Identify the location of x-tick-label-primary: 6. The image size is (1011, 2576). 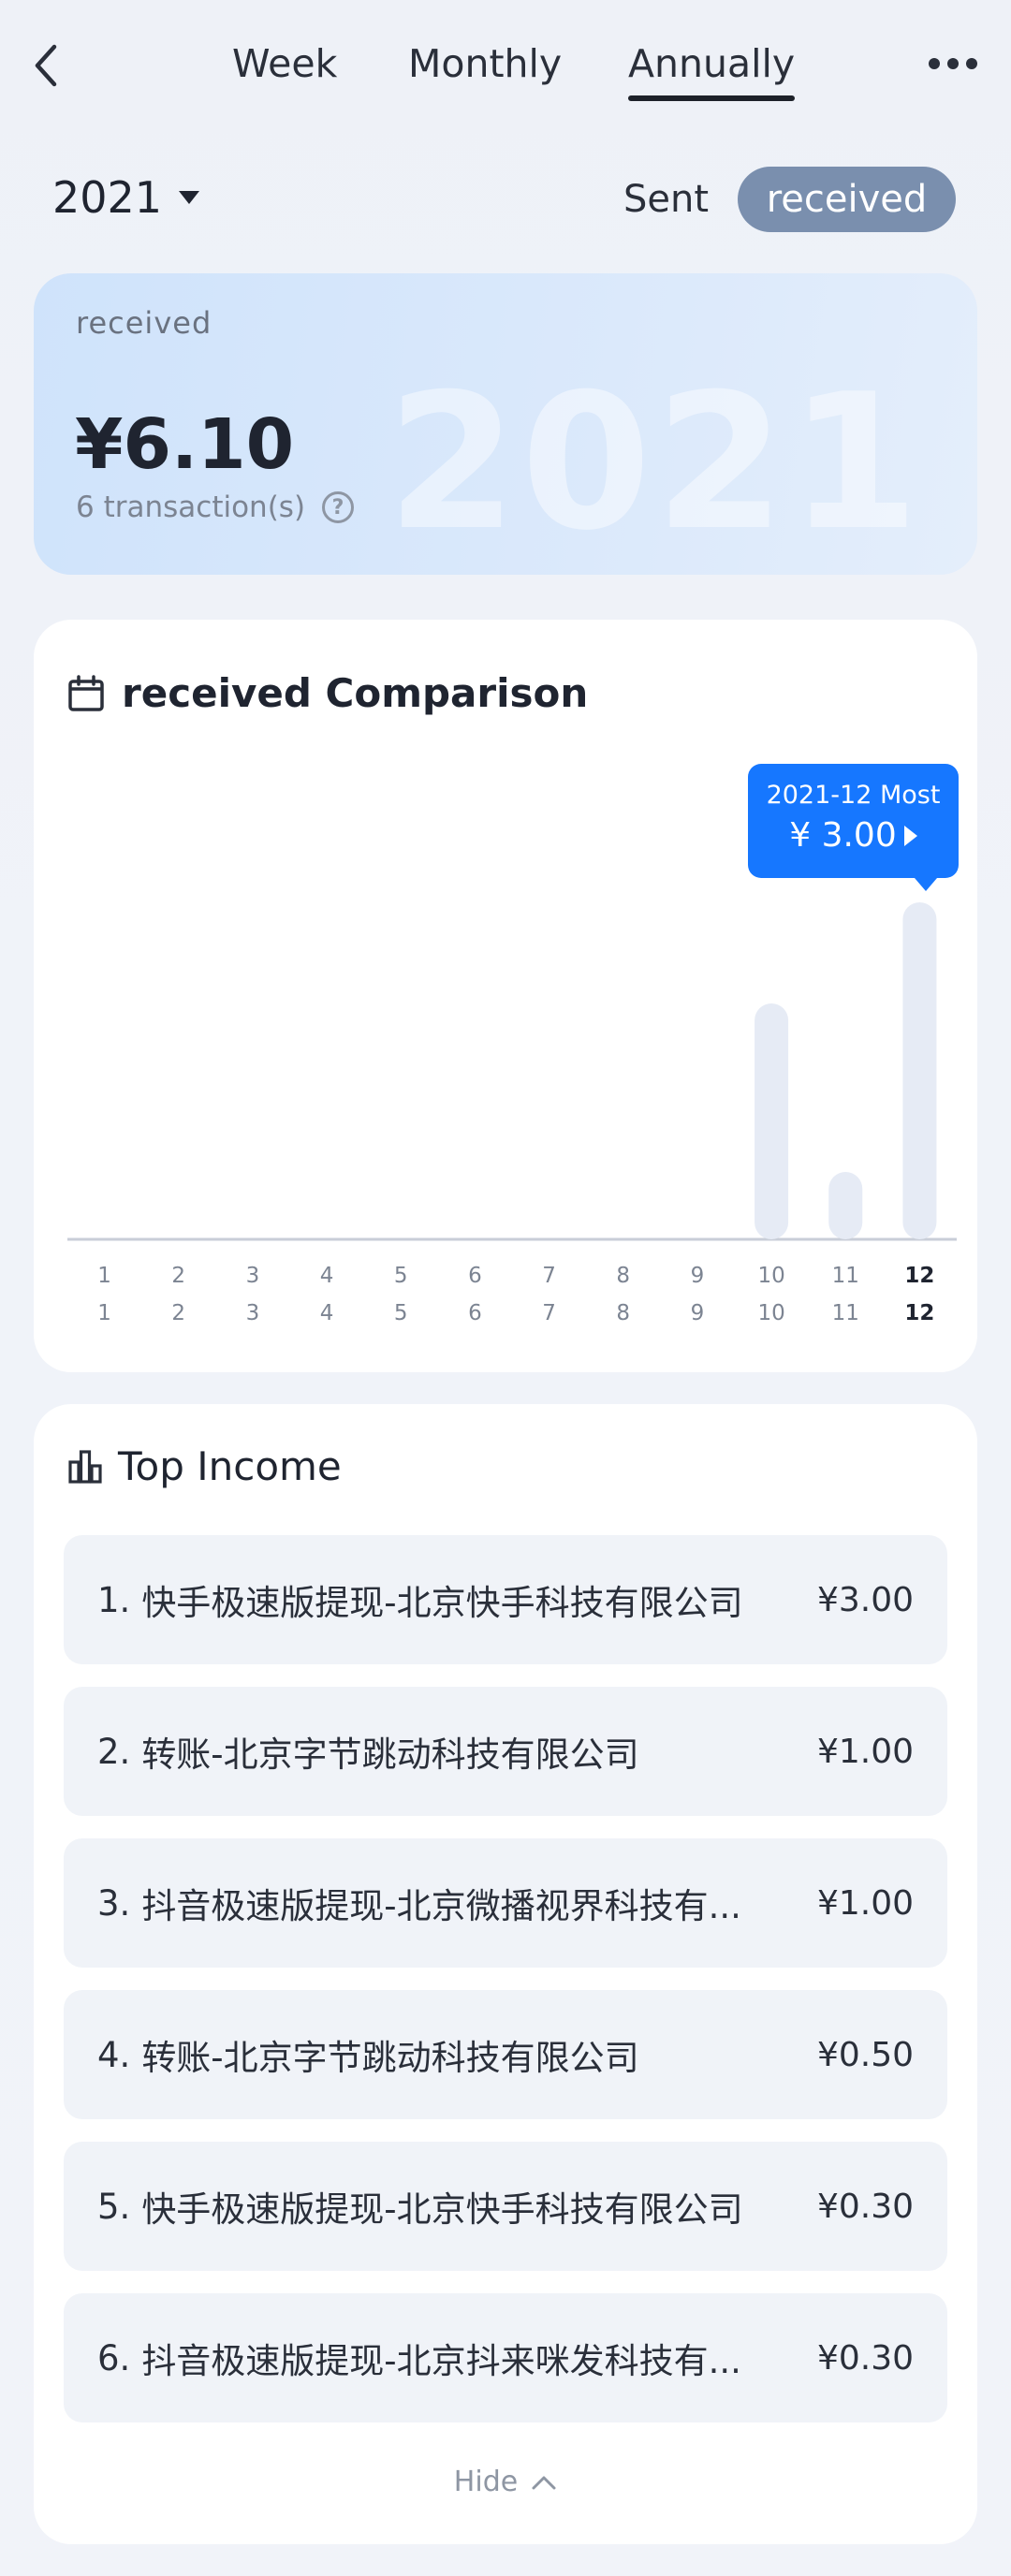
(475, 1276).